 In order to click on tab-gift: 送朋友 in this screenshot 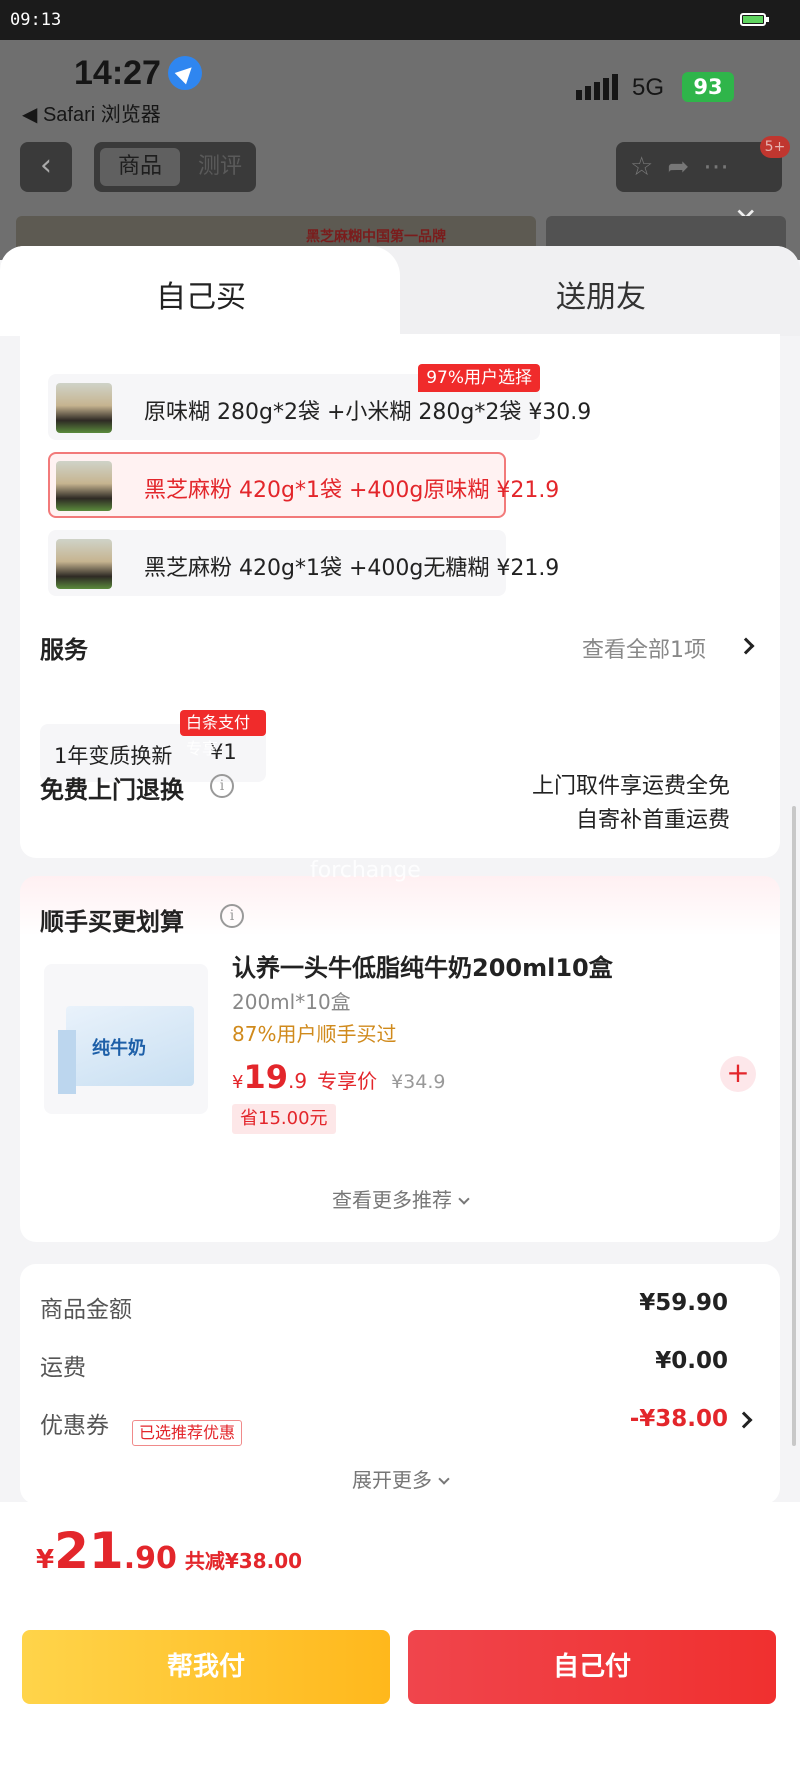, I will do `click(601, 294)`.